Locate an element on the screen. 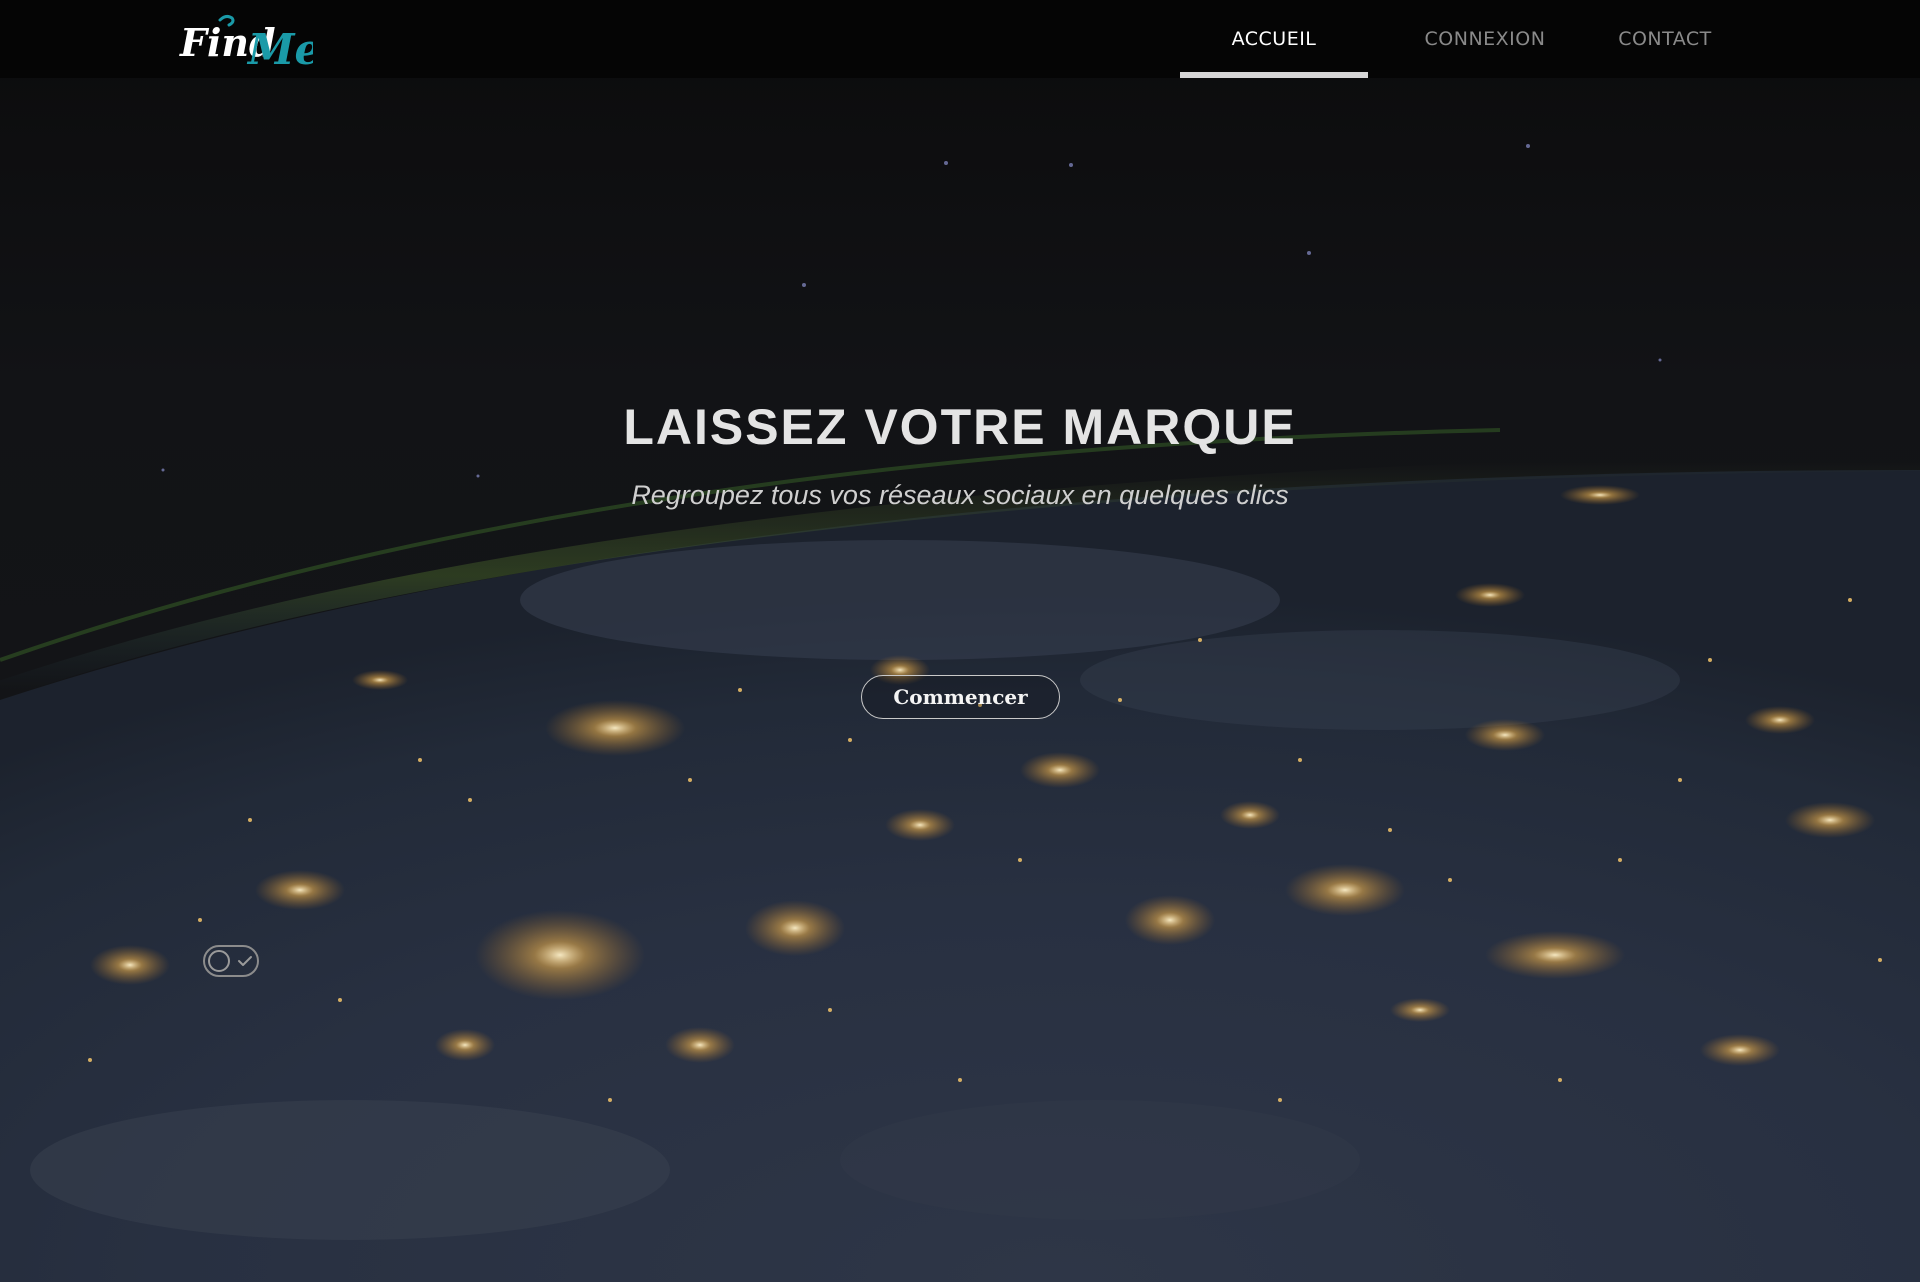 The width and height of the screenshot is (1920, 1282). findme-logo-icon: Find Me is located at coordinates (250, 44).